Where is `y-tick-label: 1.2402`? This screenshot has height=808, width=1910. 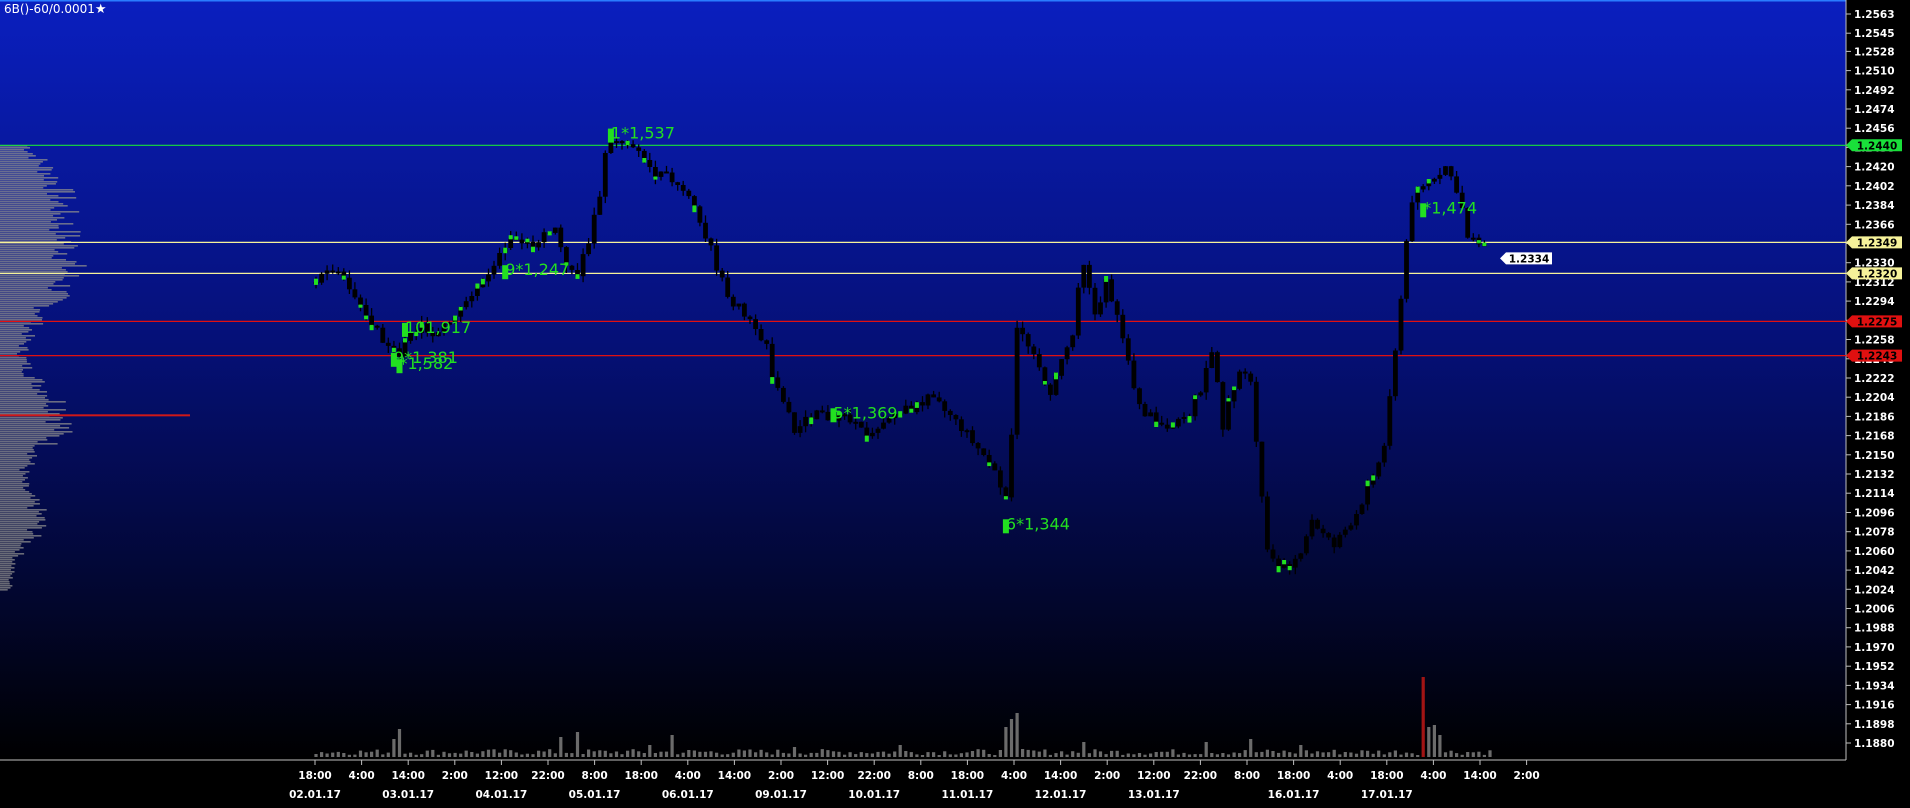 y-tick-label: 1.2402 is located at coordinates (1874, 187).